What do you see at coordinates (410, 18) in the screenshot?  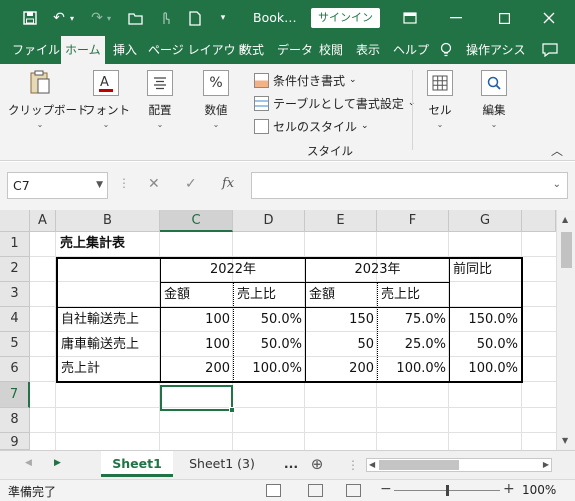 I see `ribbon-display-options-icon` at bounding box center [410, 18].